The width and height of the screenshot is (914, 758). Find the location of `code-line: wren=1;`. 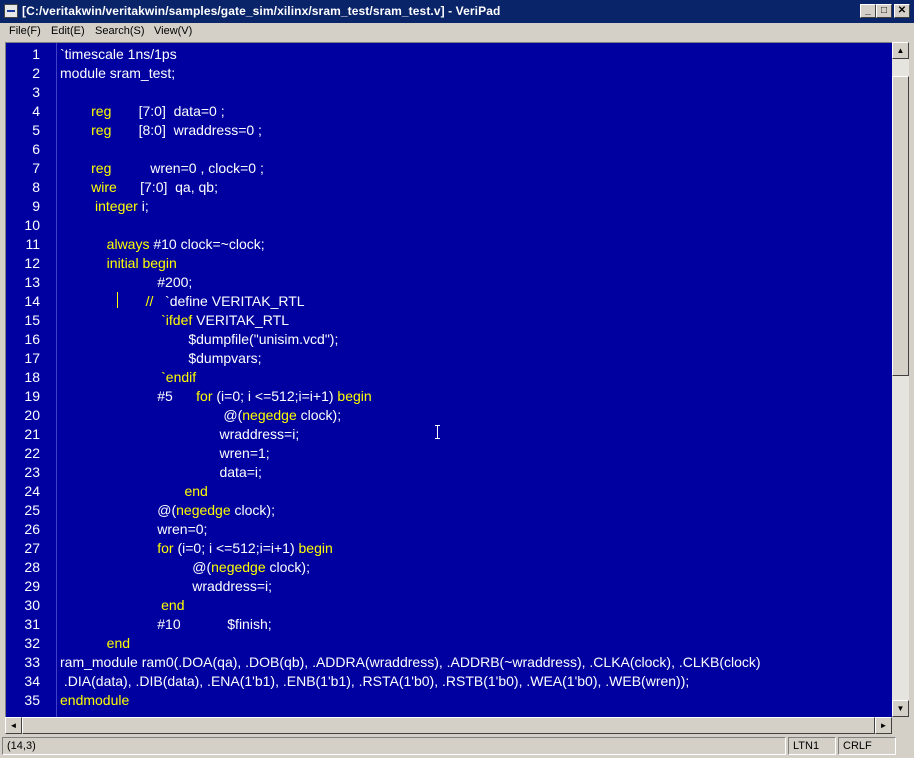

code-line: wren=1; is located at coordinates (164, 453).